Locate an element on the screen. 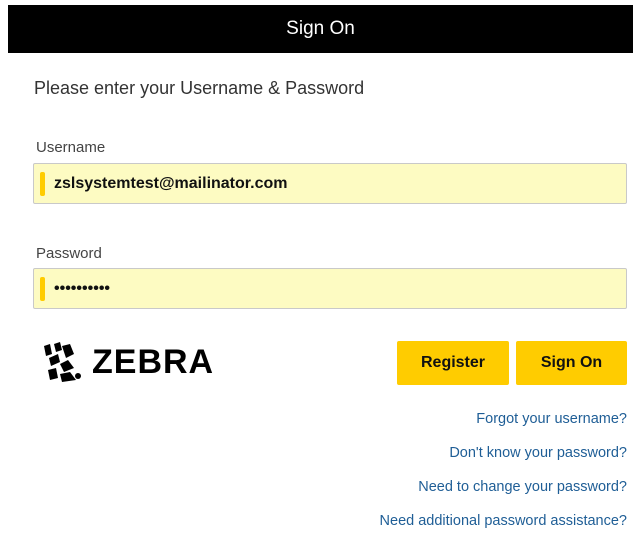 The height and width of the screenshot is (547, 633). username-field-wrapper is located at coordinates (330, 183).